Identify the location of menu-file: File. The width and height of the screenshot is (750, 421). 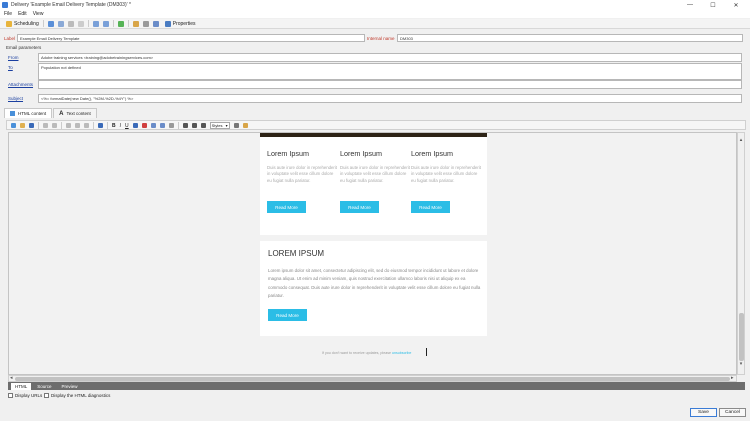
(8, 14).